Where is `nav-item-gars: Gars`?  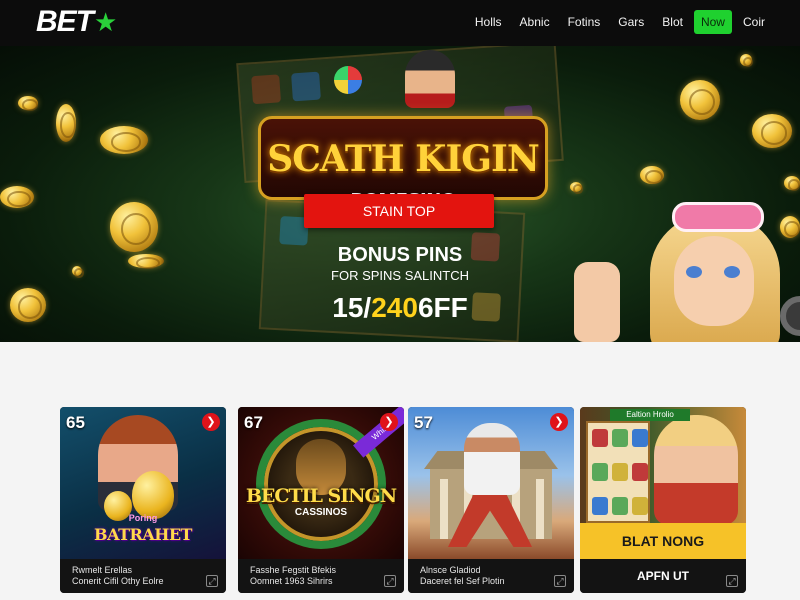
nav-item-gars: Gars is located at coordinates (631, 22).